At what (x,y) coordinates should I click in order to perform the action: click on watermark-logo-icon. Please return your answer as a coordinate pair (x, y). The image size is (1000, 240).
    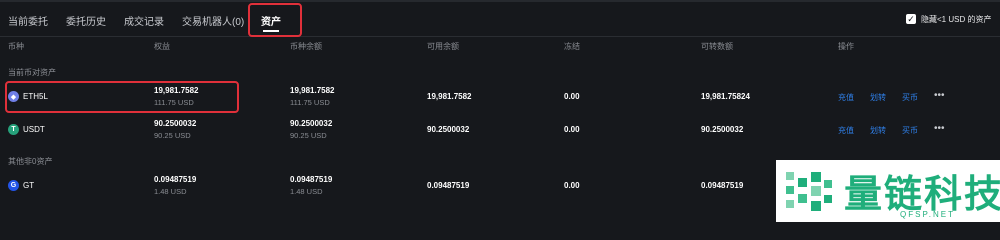
    Looking at the image, I should click on (809, 191).